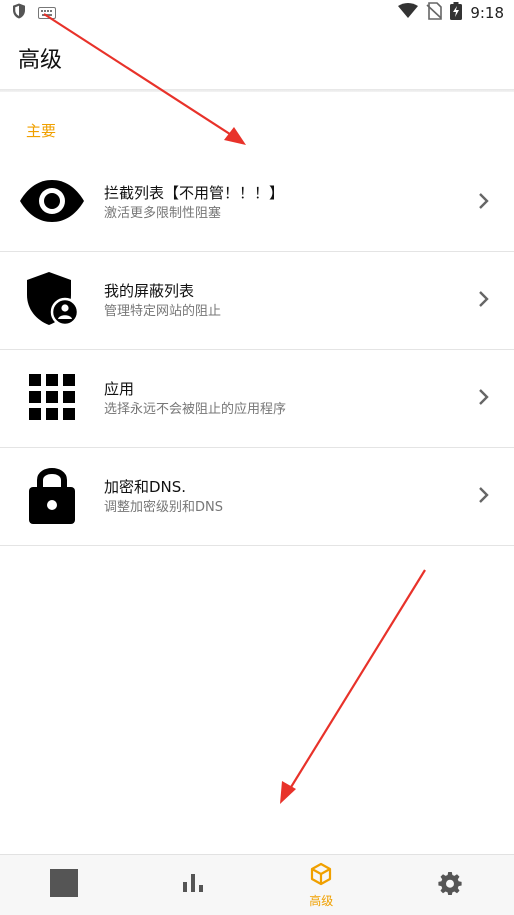 The width and height of the screenshot is (514, 915). I want to click on no-sim-icon, so click(434, 13).